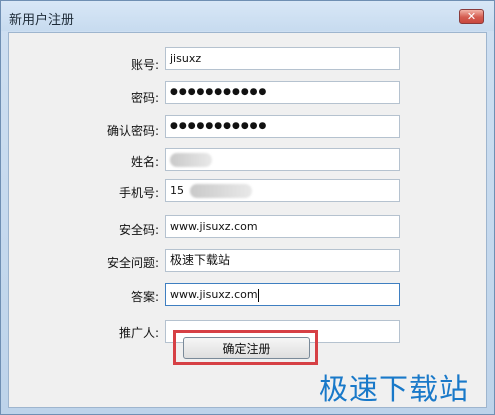 This screenshot has width=495, height=415. I want to click on name-label: 姓名:, so click(144, 162).